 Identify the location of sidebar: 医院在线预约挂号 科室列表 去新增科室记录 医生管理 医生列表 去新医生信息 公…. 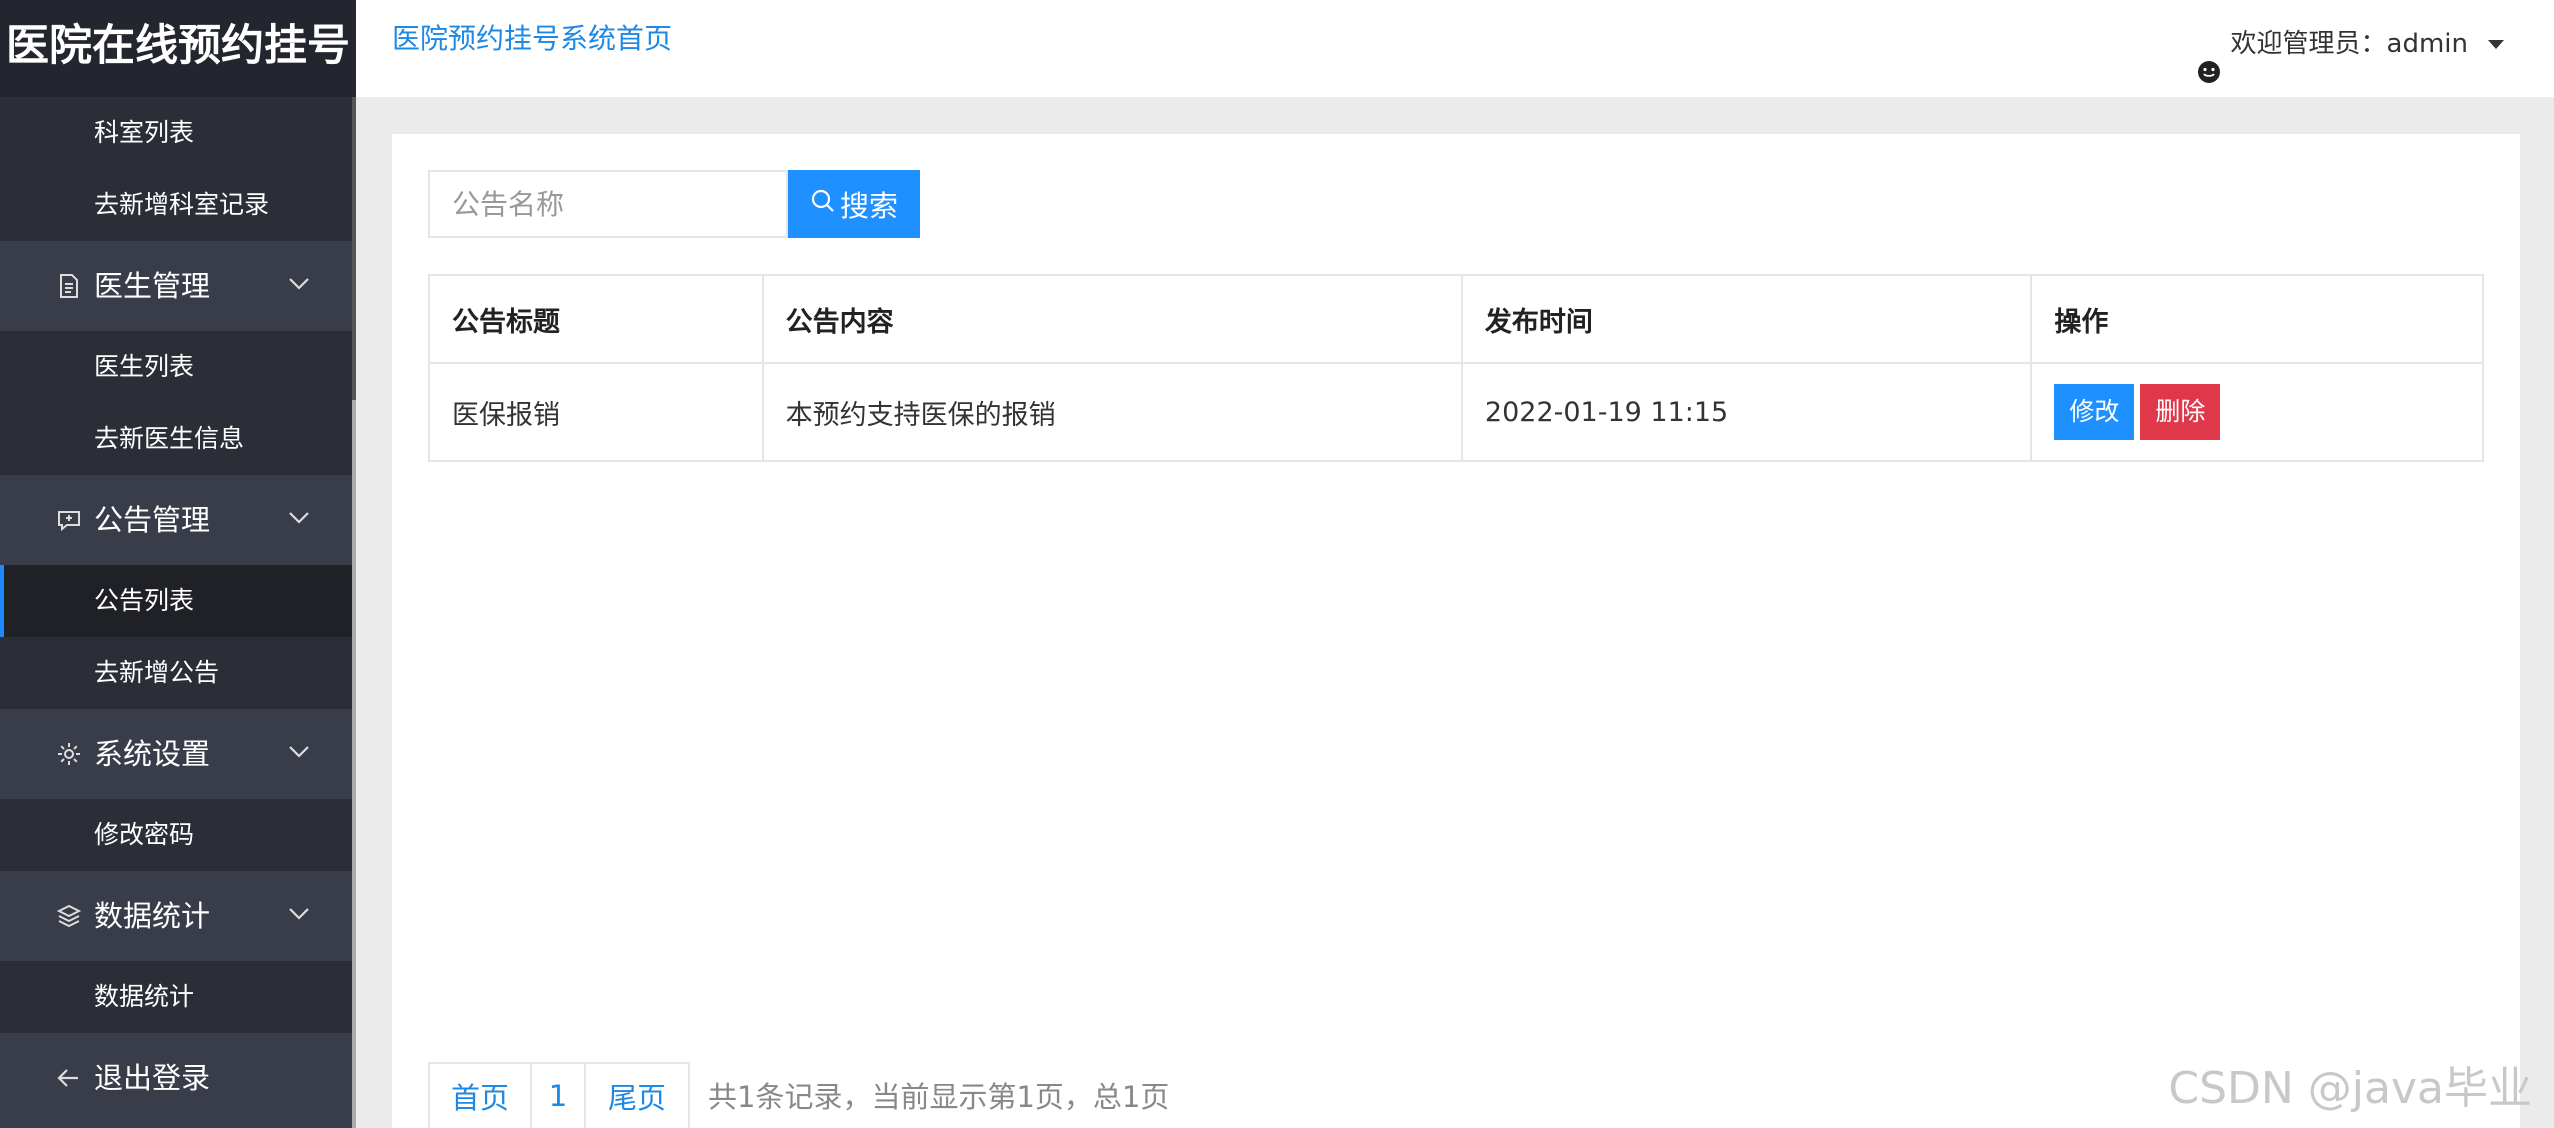
(178, 564).